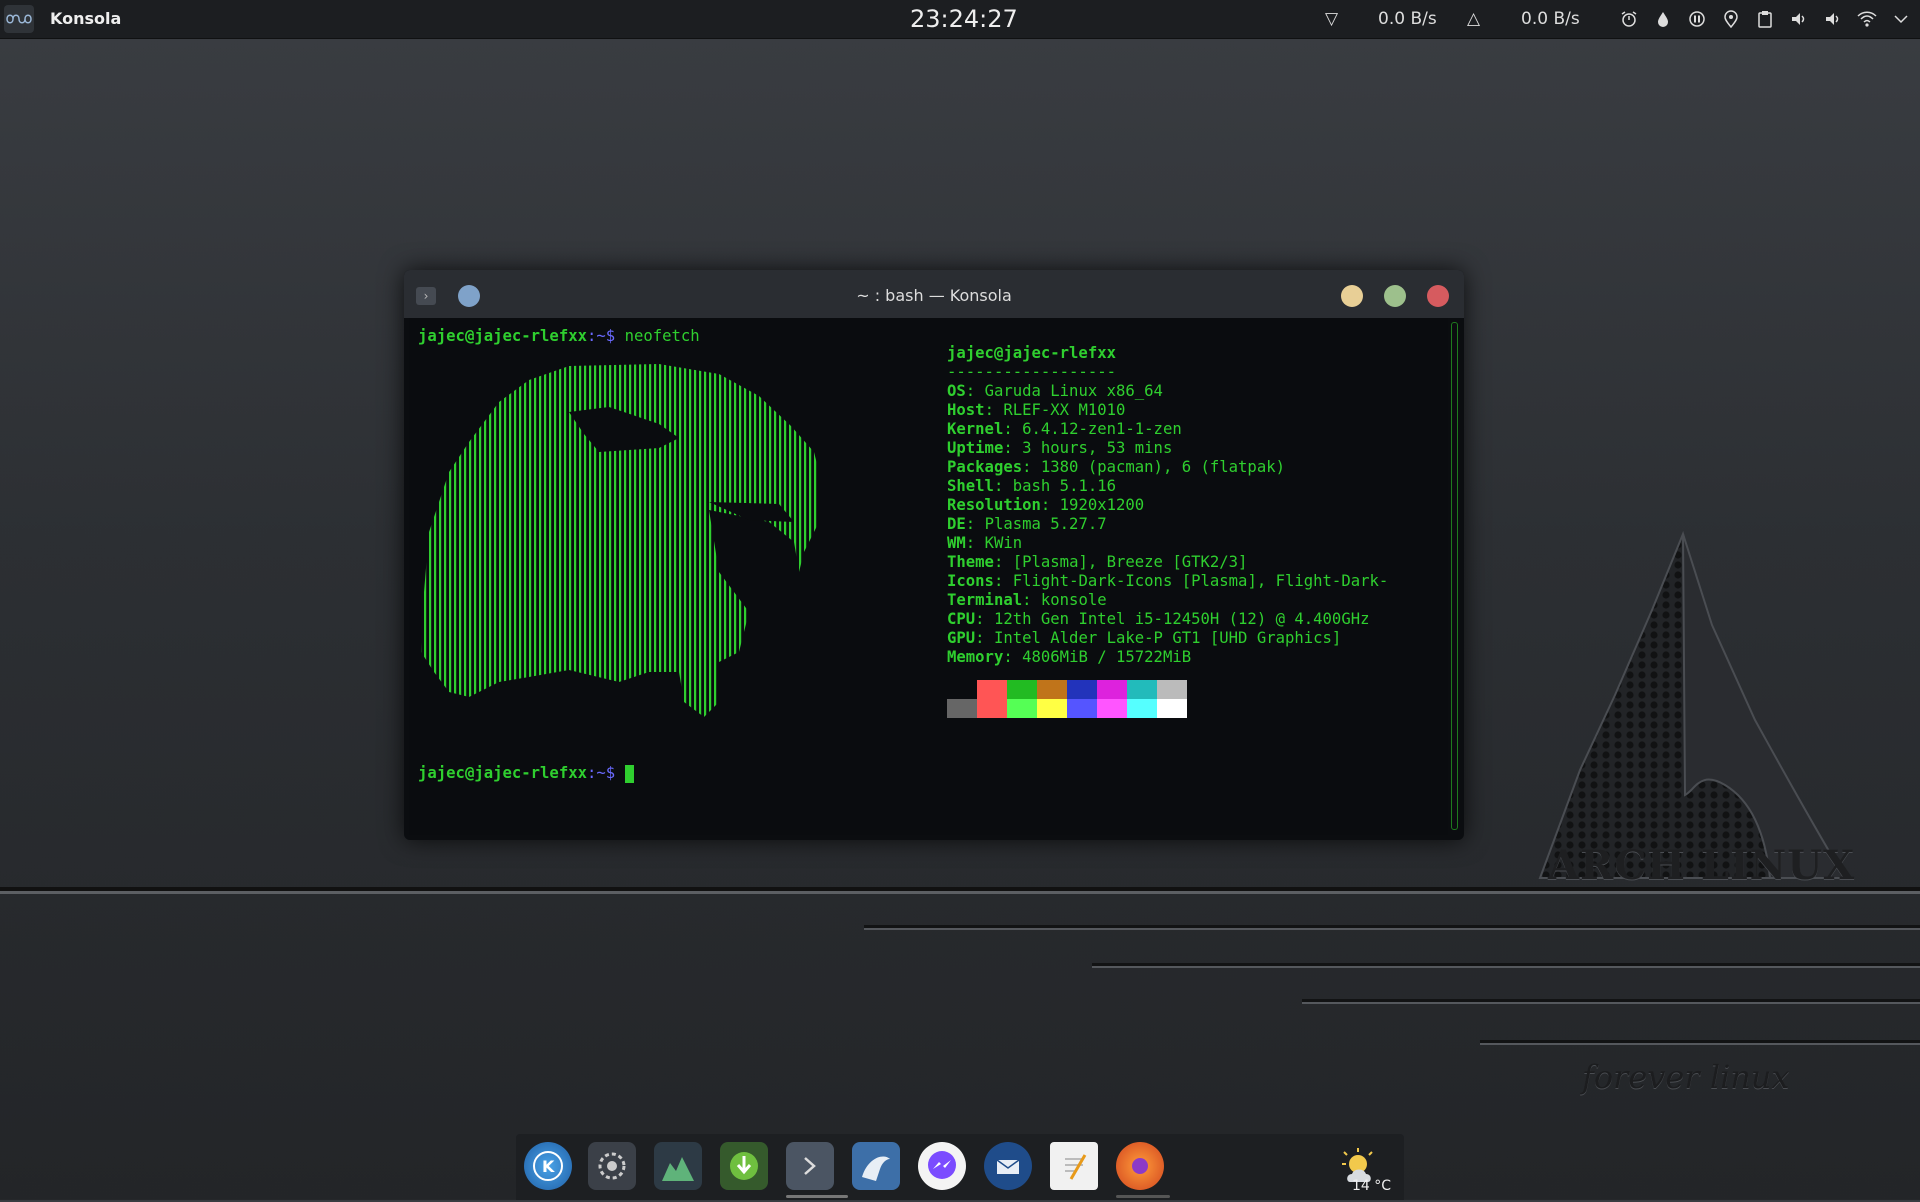  I want to click on active-app-indicator, so click(817, 1196).